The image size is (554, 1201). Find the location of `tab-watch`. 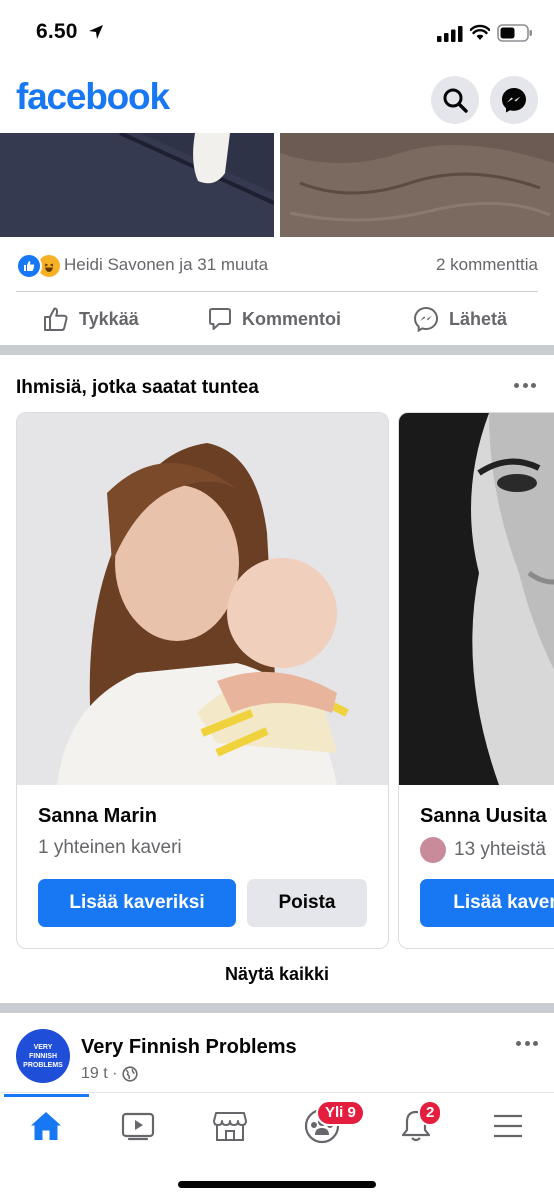

tab-watch is located at coordinates (138, 1126).